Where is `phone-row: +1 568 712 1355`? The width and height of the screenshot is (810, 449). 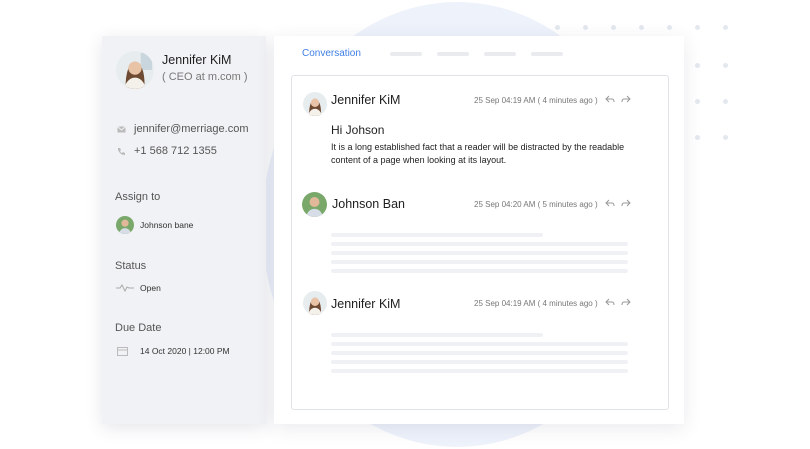 phone-row: +1 568 712 1355 is located at coordinates (166, 151).